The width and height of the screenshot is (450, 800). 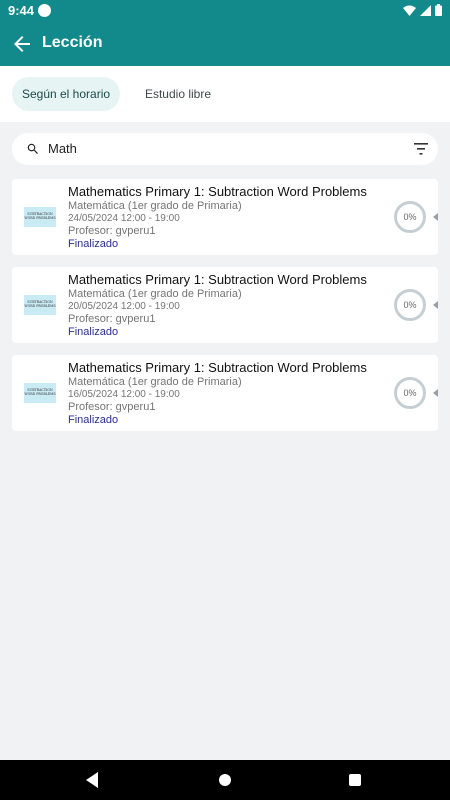 I want to click on nav-home-icon, so click(x=225, y=780).